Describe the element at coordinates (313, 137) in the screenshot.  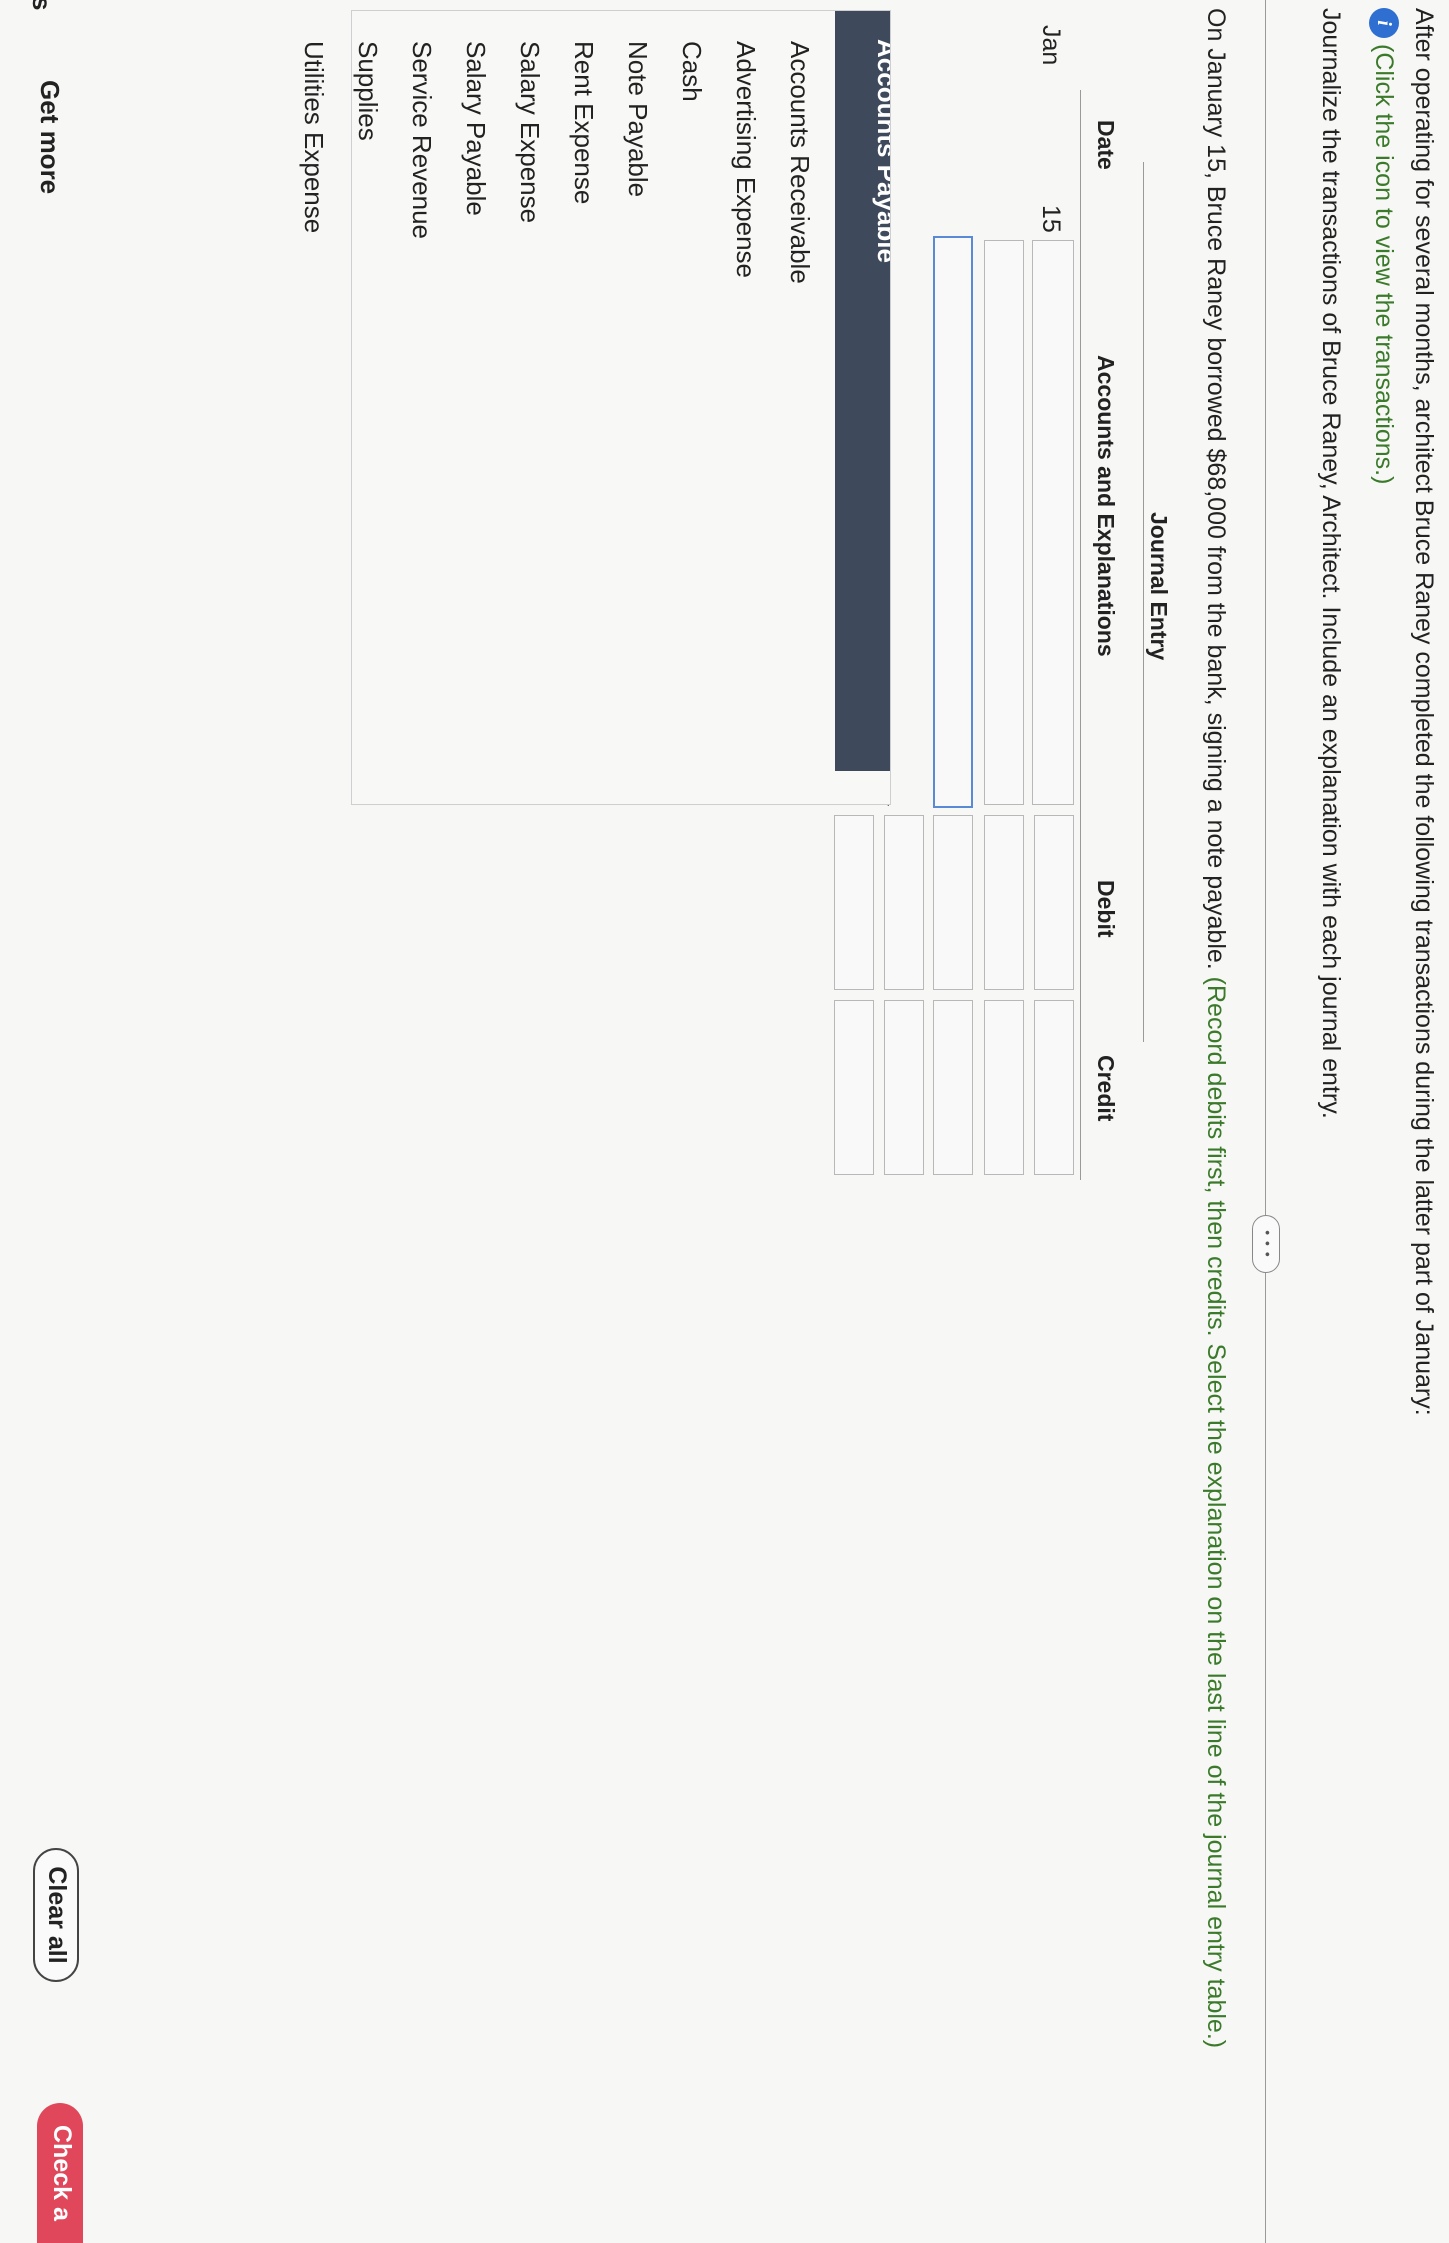
I see `dropdown-option: Utilities Expense` at that location.